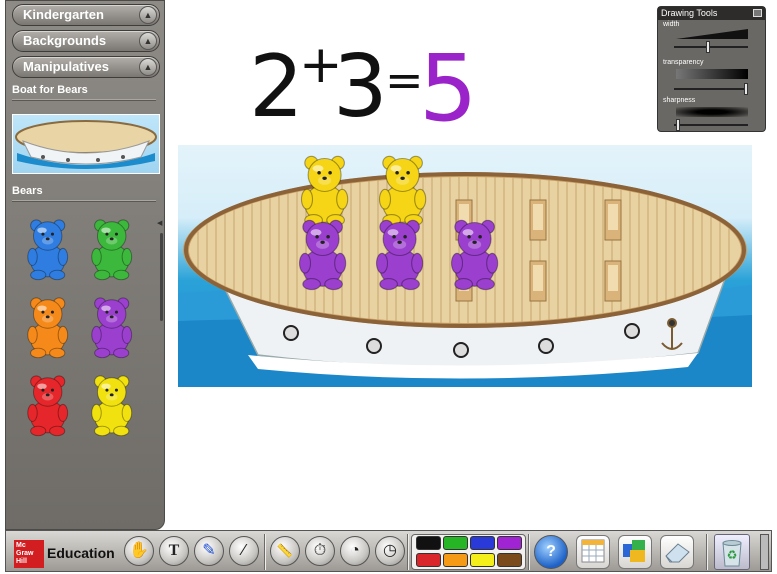 Image resolution: width=777 pixels, height=574 pixels. I want to click on hand-tool-button: ✋, so click(139, 551).